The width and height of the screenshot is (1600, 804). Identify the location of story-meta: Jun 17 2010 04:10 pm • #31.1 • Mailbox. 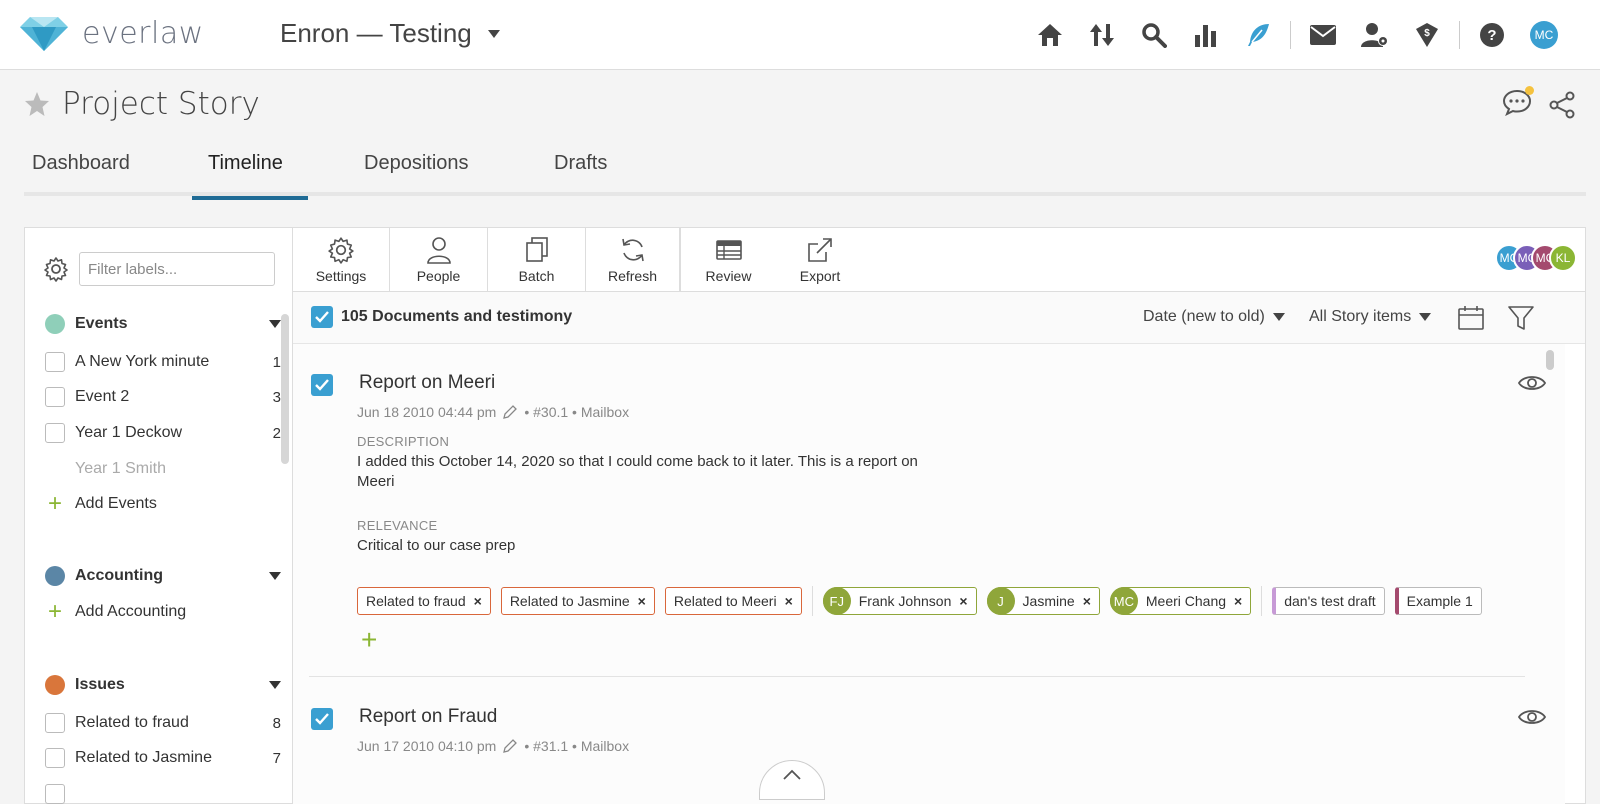
(493, 746).